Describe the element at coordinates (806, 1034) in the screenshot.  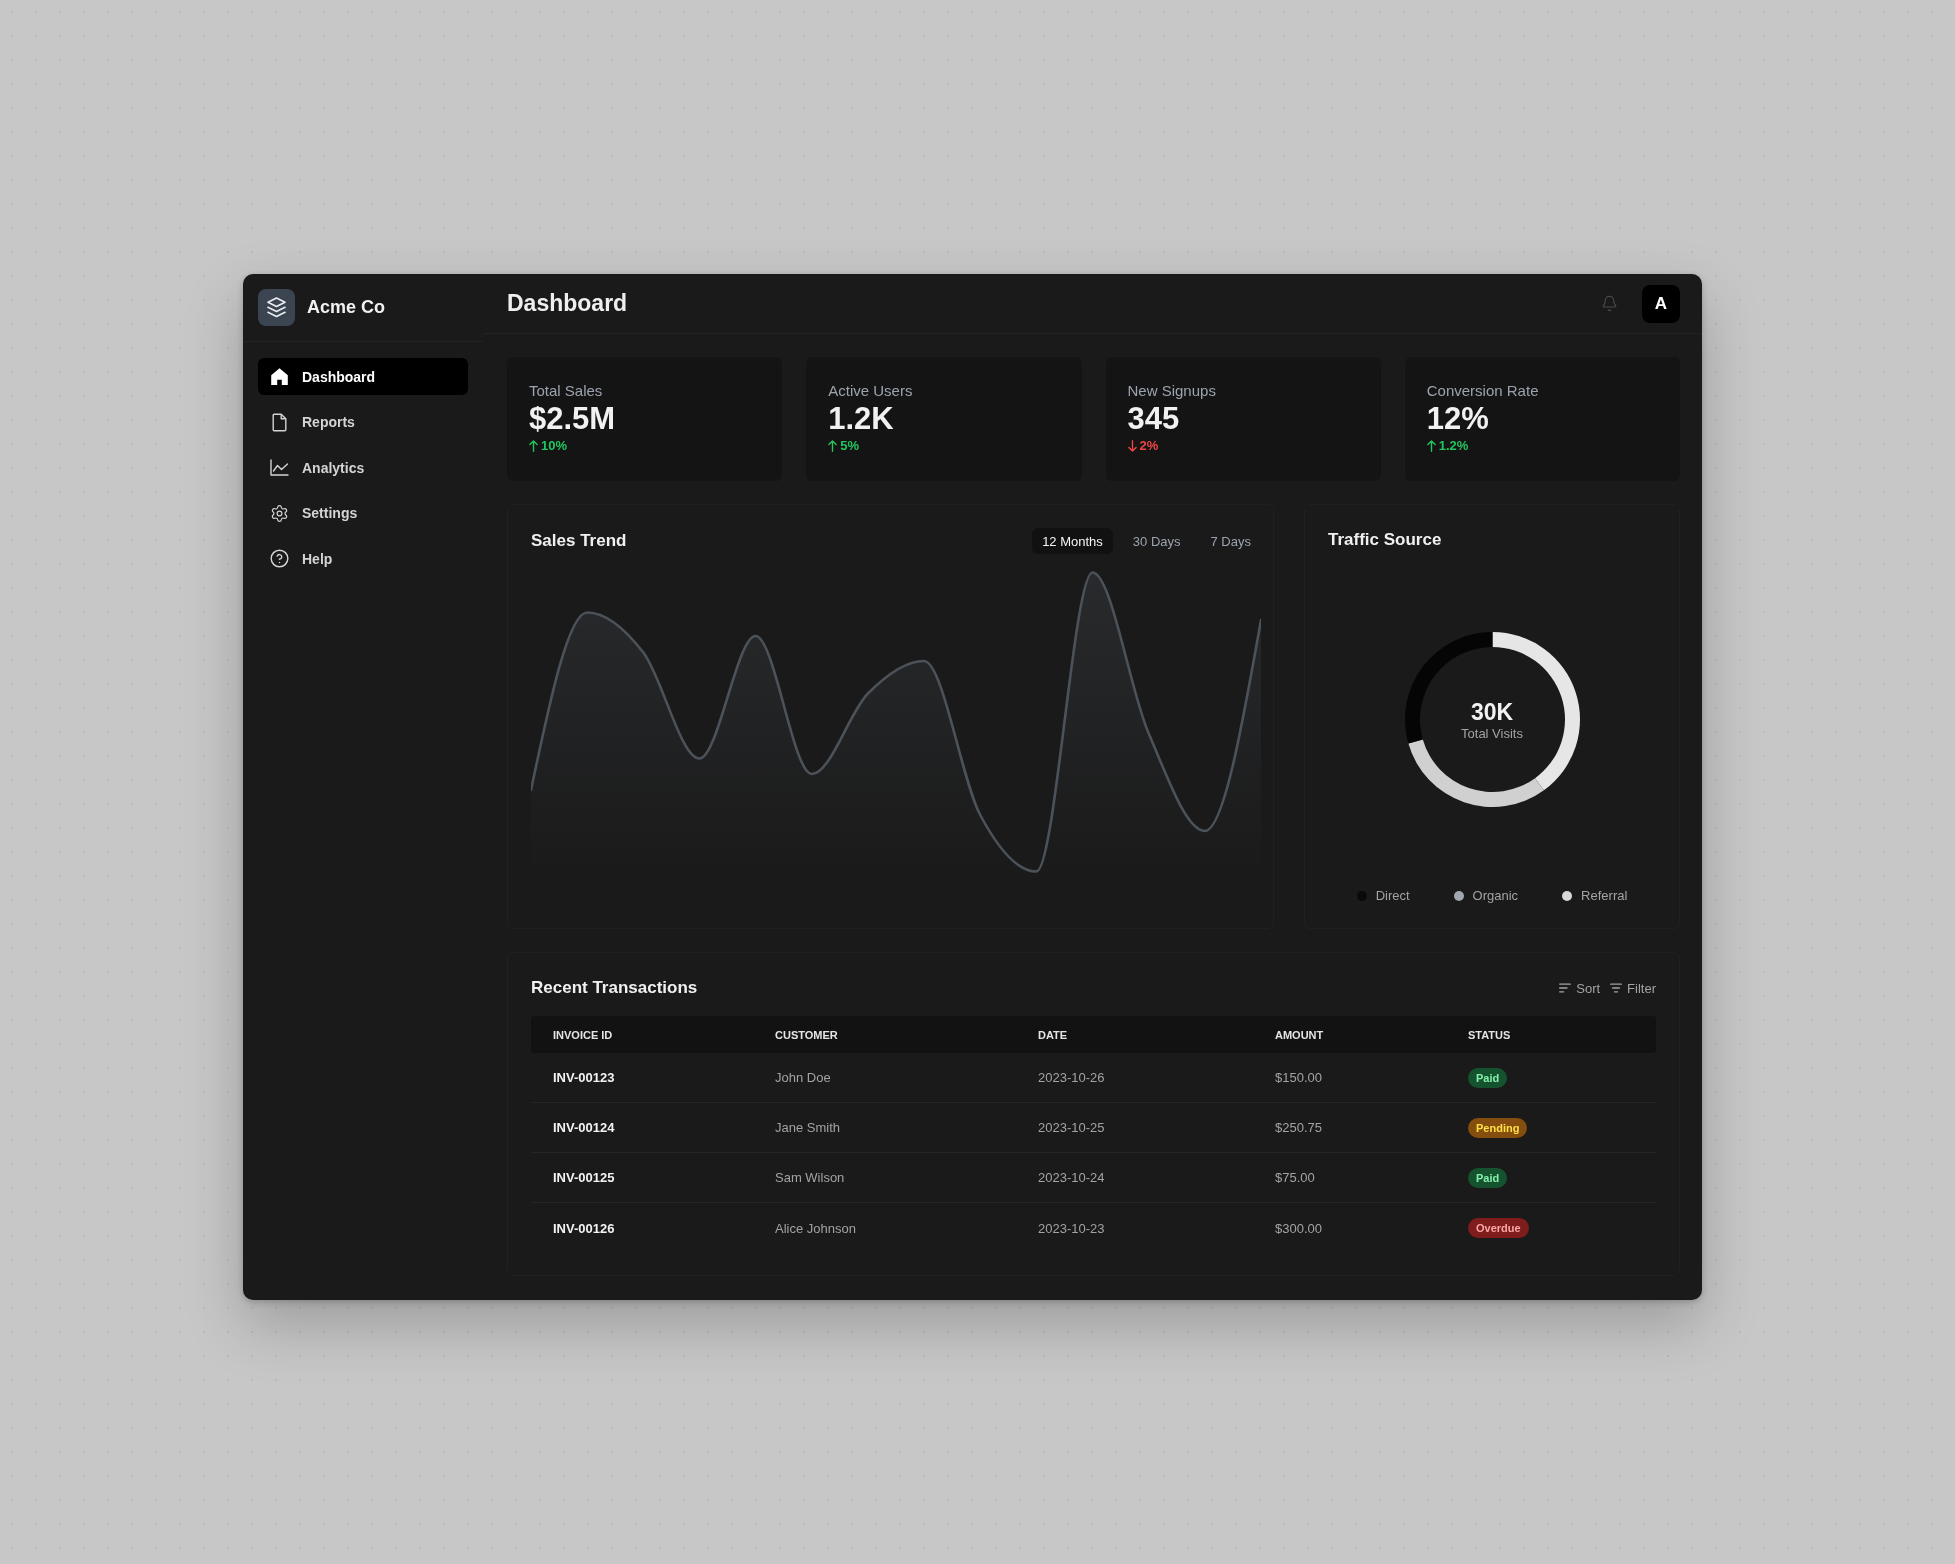
I see `column-header: CUSTOMER` at that location.